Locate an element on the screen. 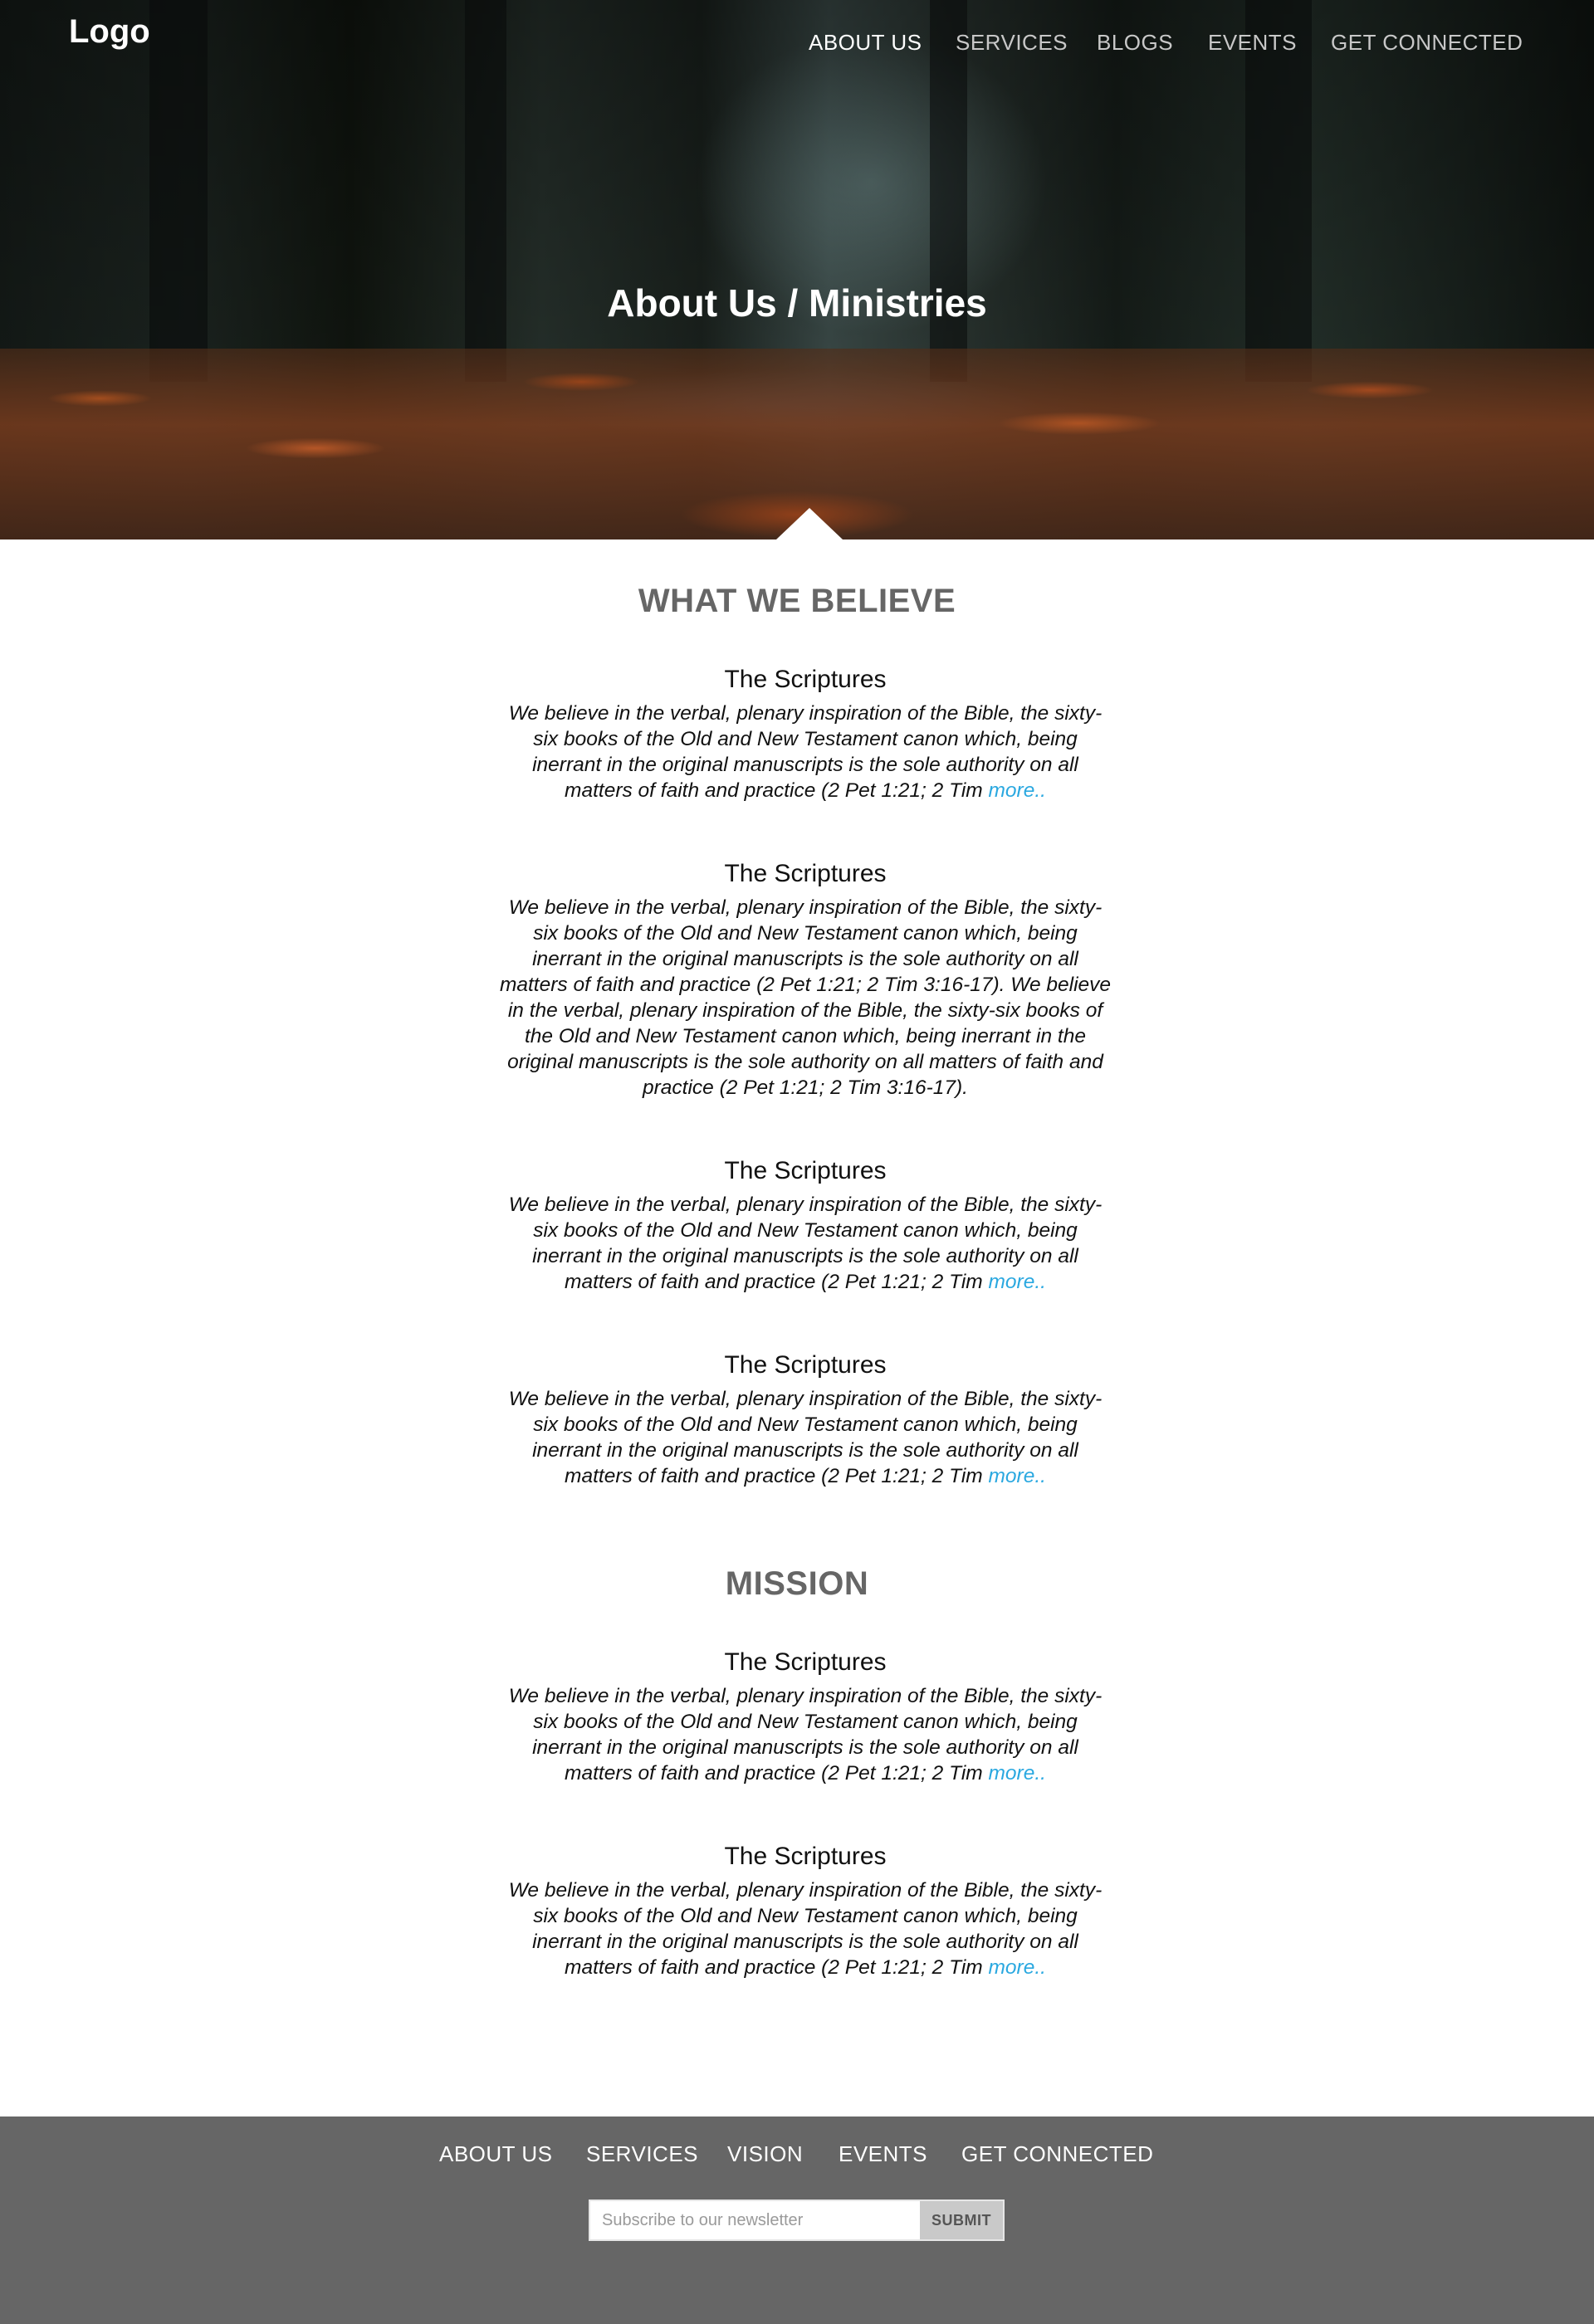 Image resolution: width=1594 pixels, height=2324 pixels. footer-nav-services: SERVICES is located at coordinates (642, 2154).